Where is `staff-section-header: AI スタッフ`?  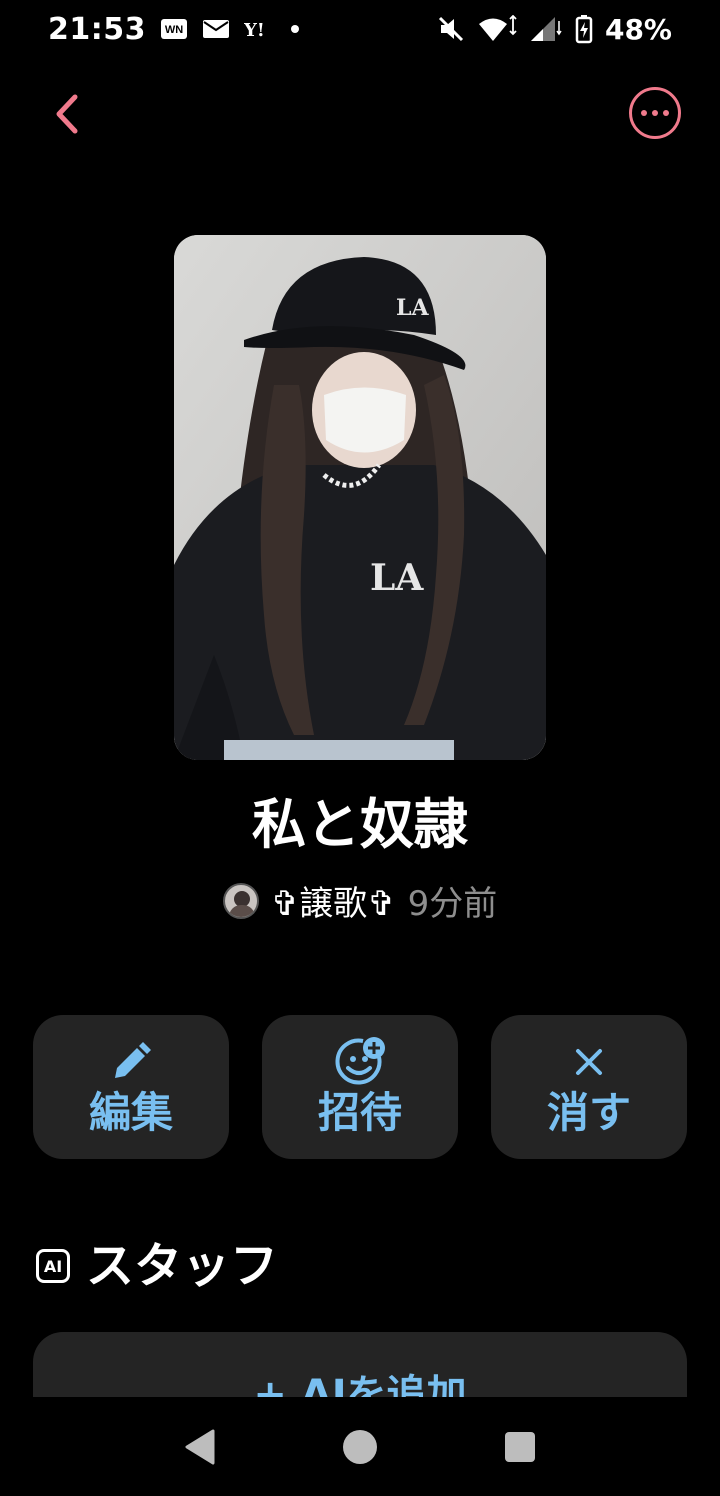
staff-section-header: AI スタッフ is located at coordinates (157, 1266).